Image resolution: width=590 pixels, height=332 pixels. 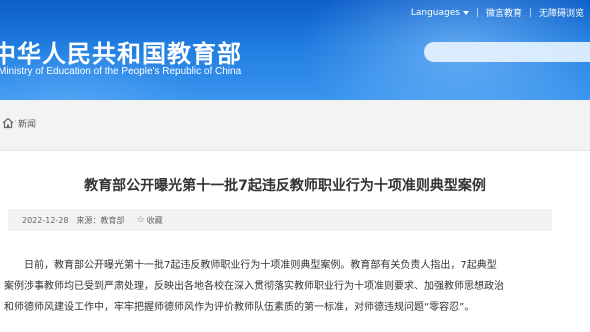 I want to click on top-links: Languages 微言教育 无障碍浏览, so click(x=497, y=13).